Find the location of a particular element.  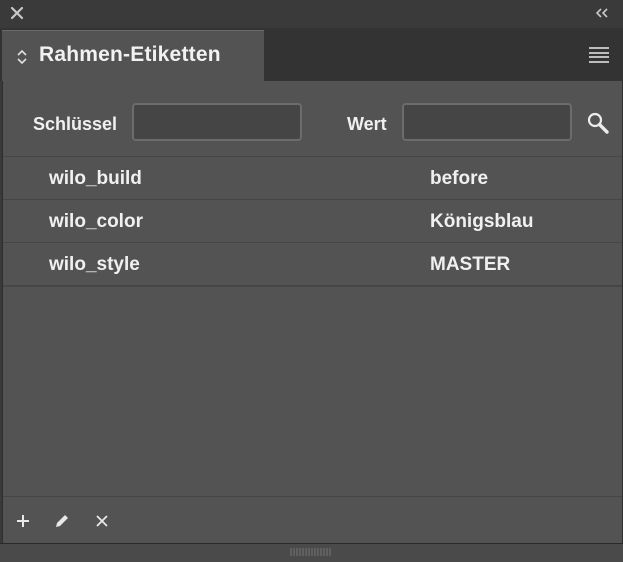

value-input is located at coordinates (487, 122).